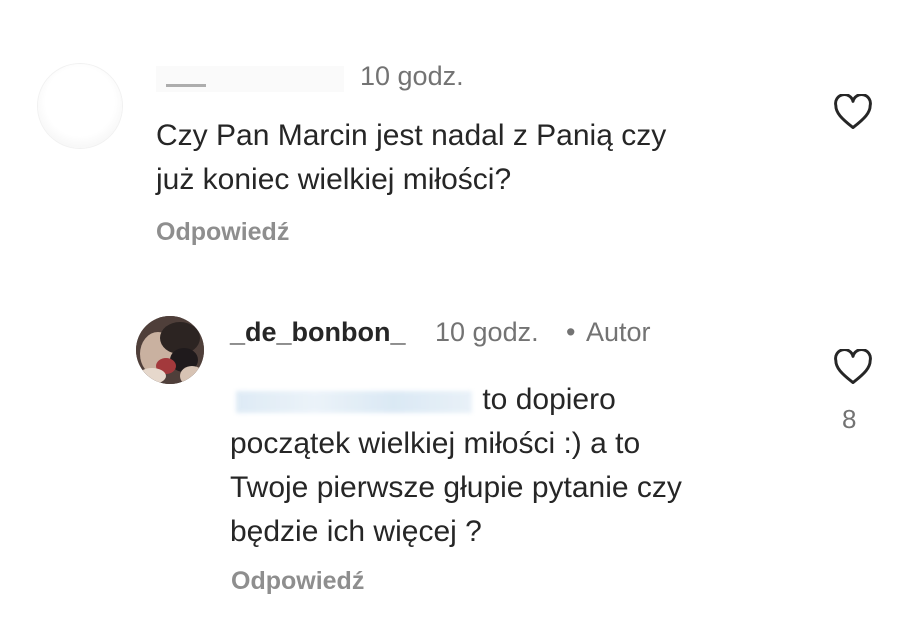 Image resolution: width=897 pixels, height=630 pixels. Describe the element at coordinates (411, 135) in the screenshot. I see `comment-line: Czy Pan Marcin jest nadal z Panią czy` at that location.